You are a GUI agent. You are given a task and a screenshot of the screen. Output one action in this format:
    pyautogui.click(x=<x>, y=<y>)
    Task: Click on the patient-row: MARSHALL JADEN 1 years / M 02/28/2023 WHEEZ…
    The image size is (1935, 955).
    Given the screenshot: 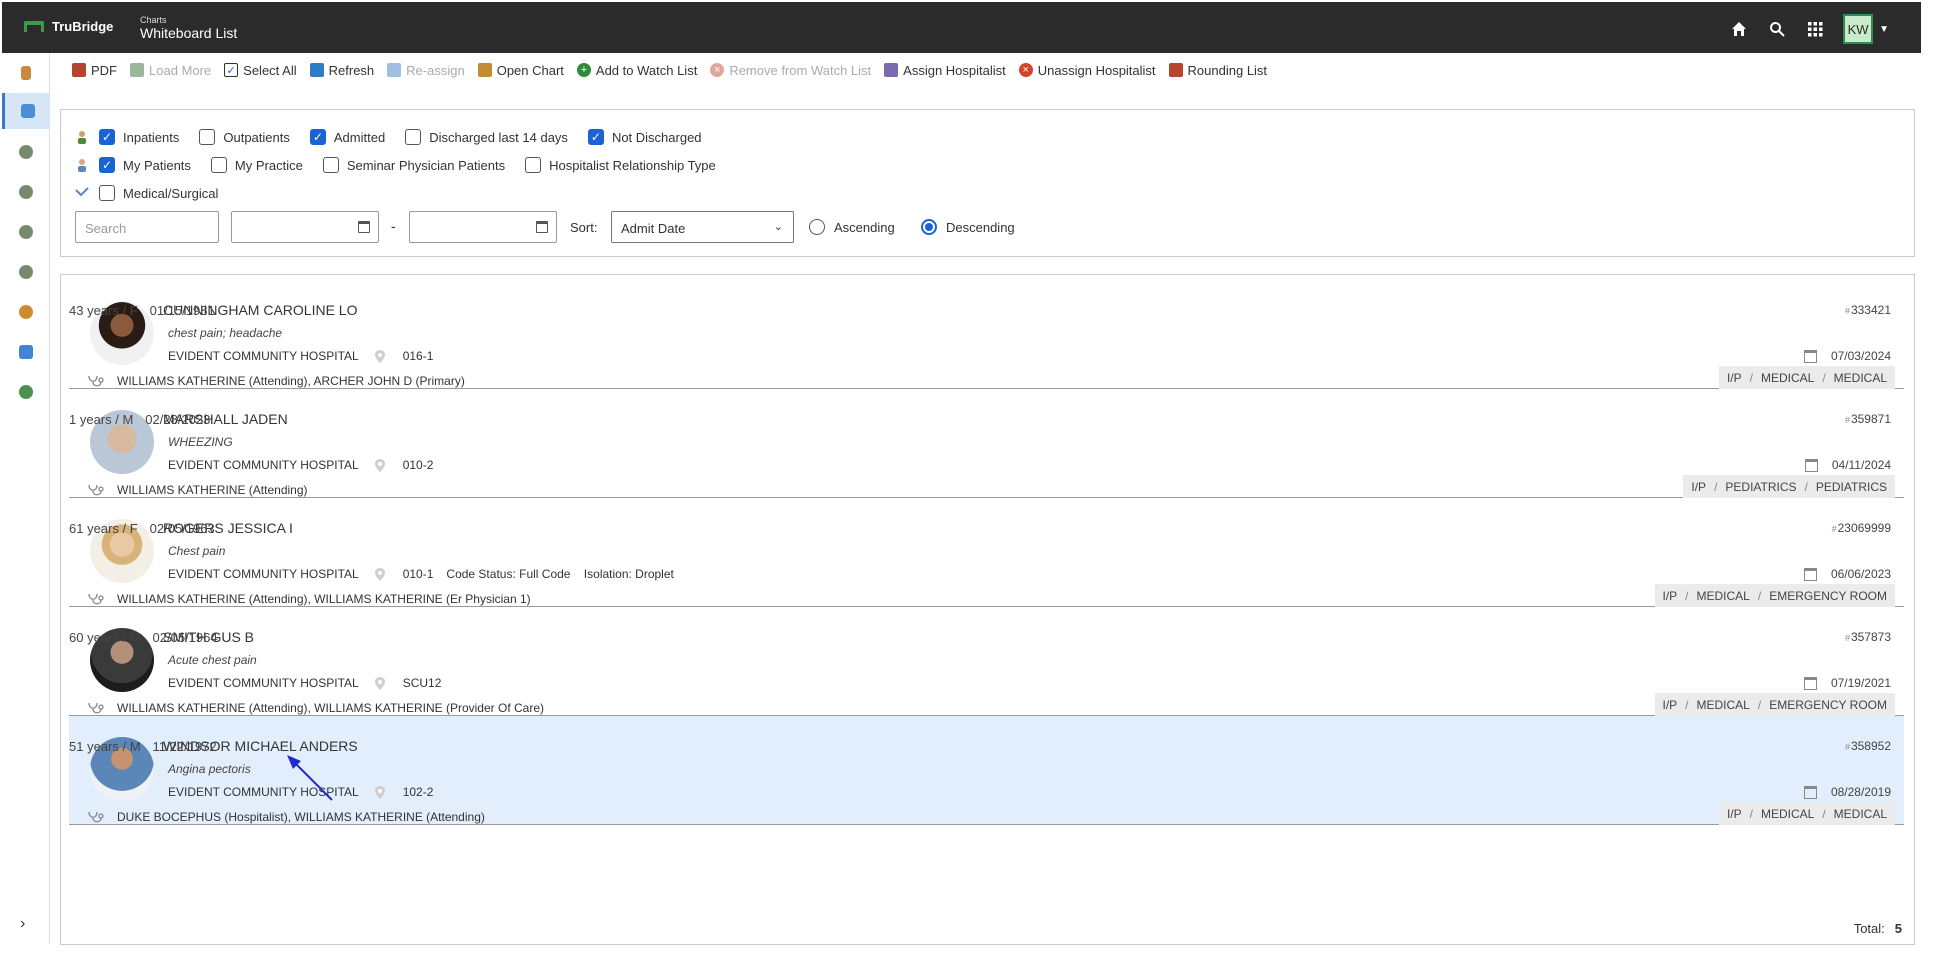 What is the action you would take?
    pyautogui.click(x=986, y=443)
    